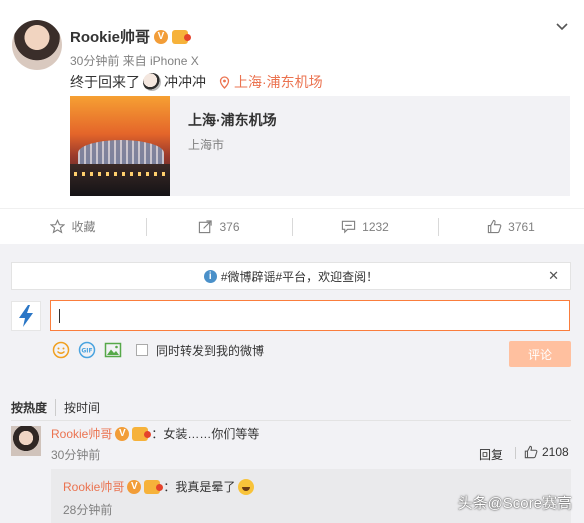 This screenshot has height=523, width=584. Describe the element at coordinates (514, 503) in the screenshot. I see `watermark: 头条@Score赛高` at that location.